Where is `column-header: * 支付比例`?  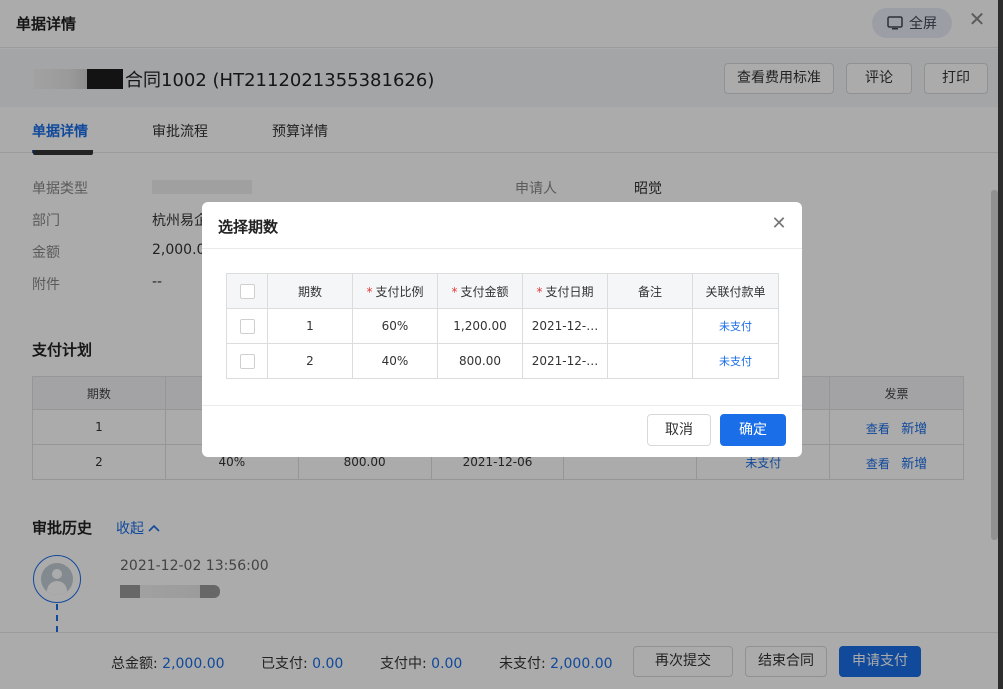 column-header: * 支付比例 is located at coordinates (395, 291).